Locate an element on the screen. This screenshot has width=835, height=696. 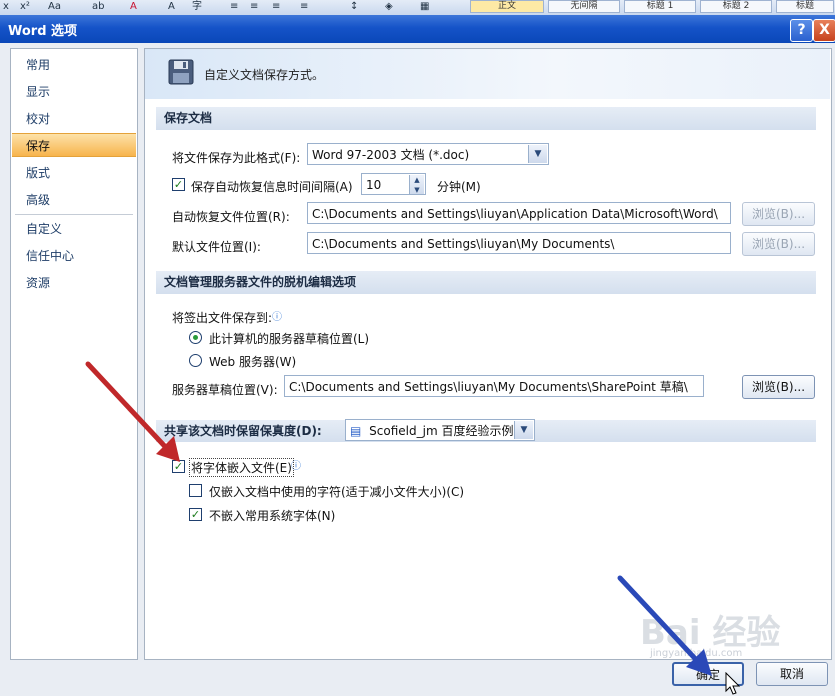
nav-item-proofing: 校对 is located at coordinates (74, 119).